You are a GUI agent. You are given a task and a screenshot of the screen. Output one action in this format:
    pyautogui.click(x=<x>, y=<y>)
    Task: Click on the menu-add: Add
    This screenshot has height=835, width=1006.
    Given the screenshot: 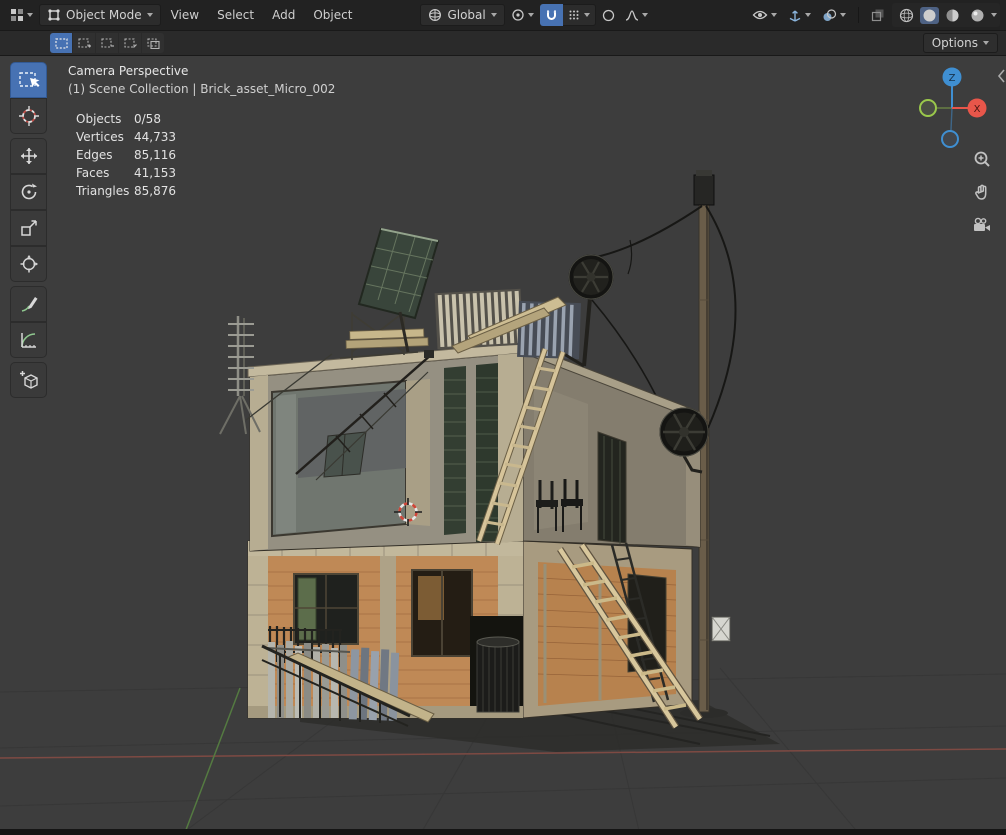 What is the action you would take?
    pyautogui.click(x=283, y=15)
    